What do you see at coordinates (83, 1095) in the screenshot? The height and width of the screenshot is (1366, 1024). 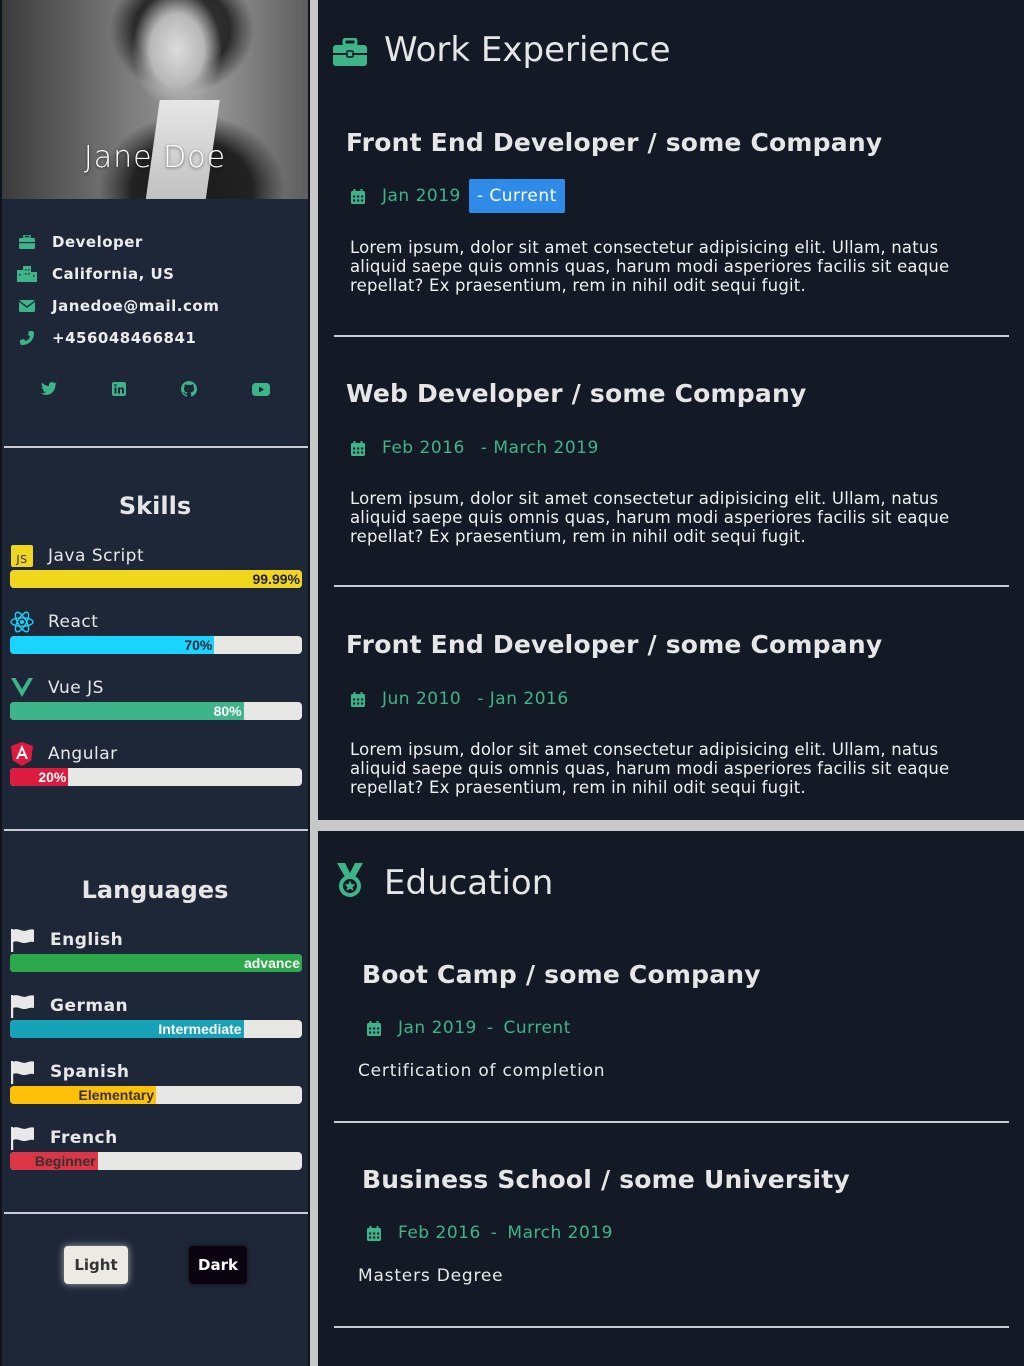 I see `language-bar-fill: Elementary` at bounding box center [83, 1095].